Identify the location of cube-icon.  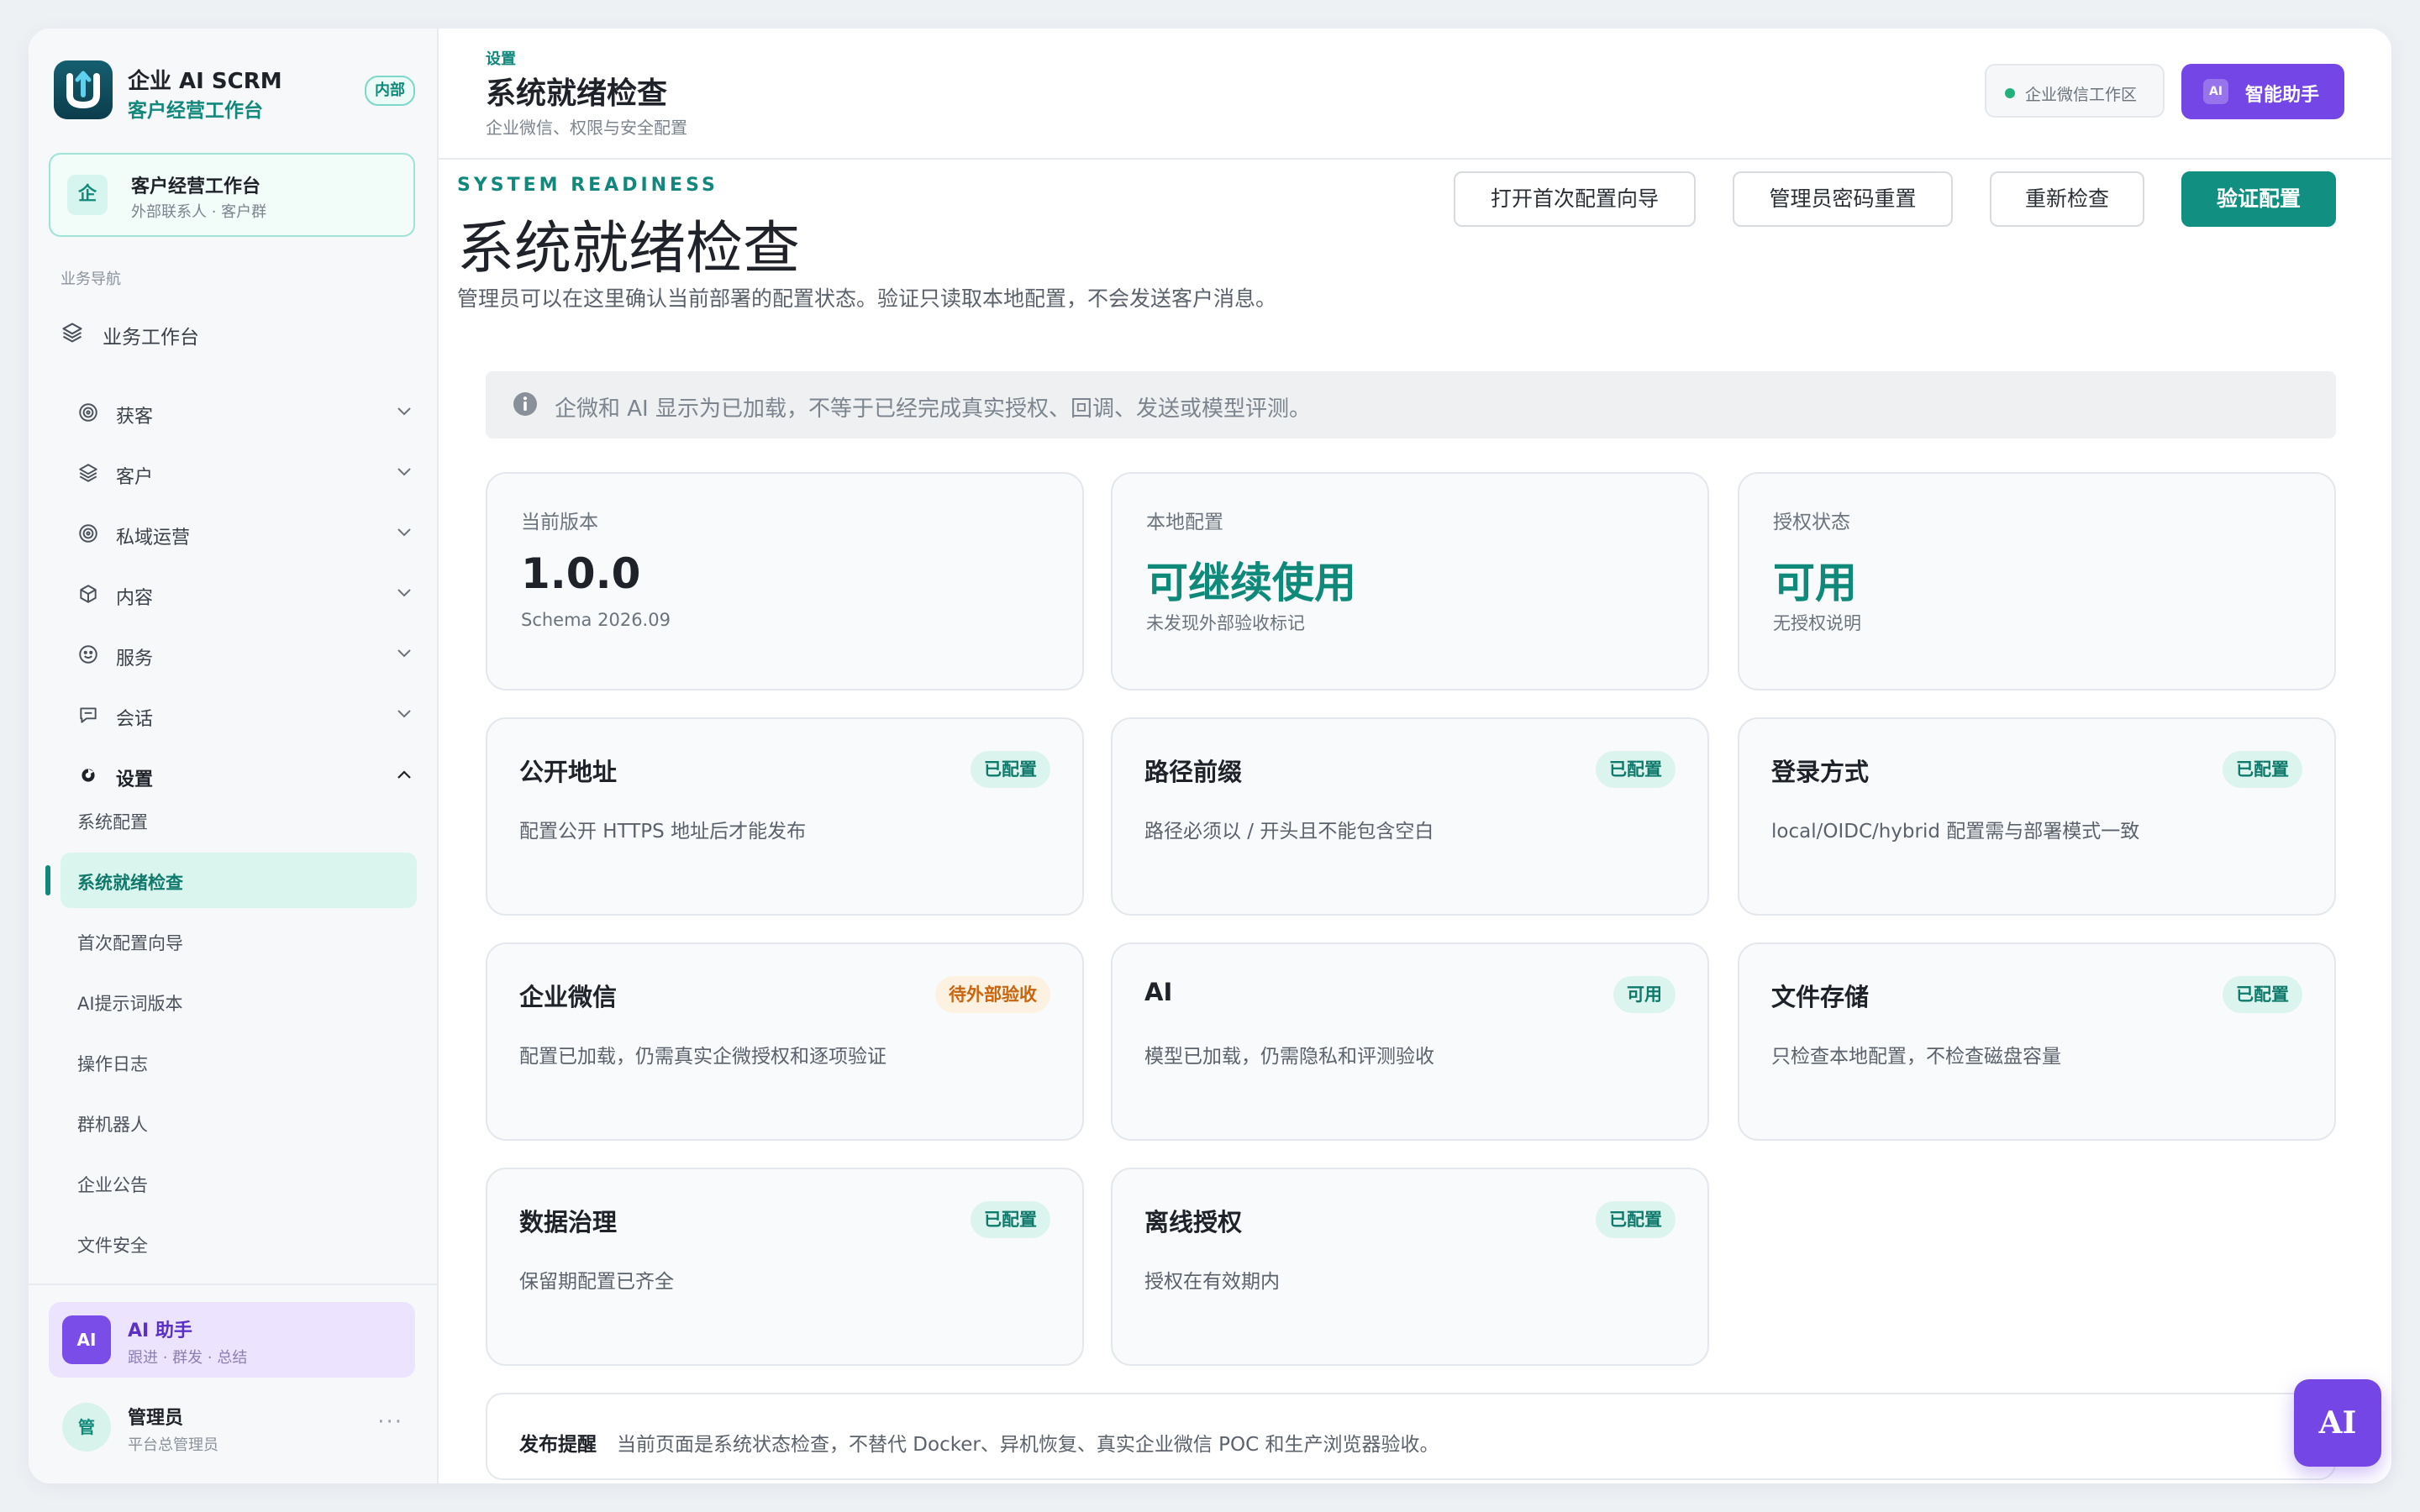
(88, 595).